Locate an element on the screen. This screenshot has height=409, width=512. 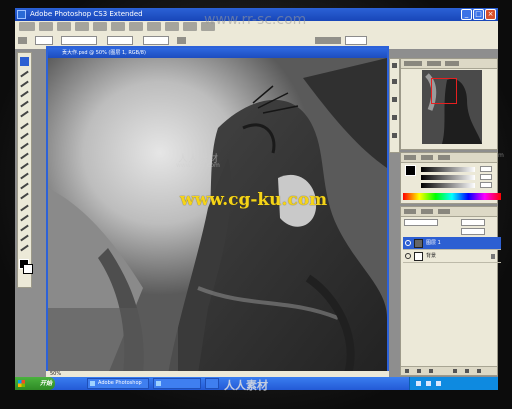
green-value-field is located at coordinates (486, 177).